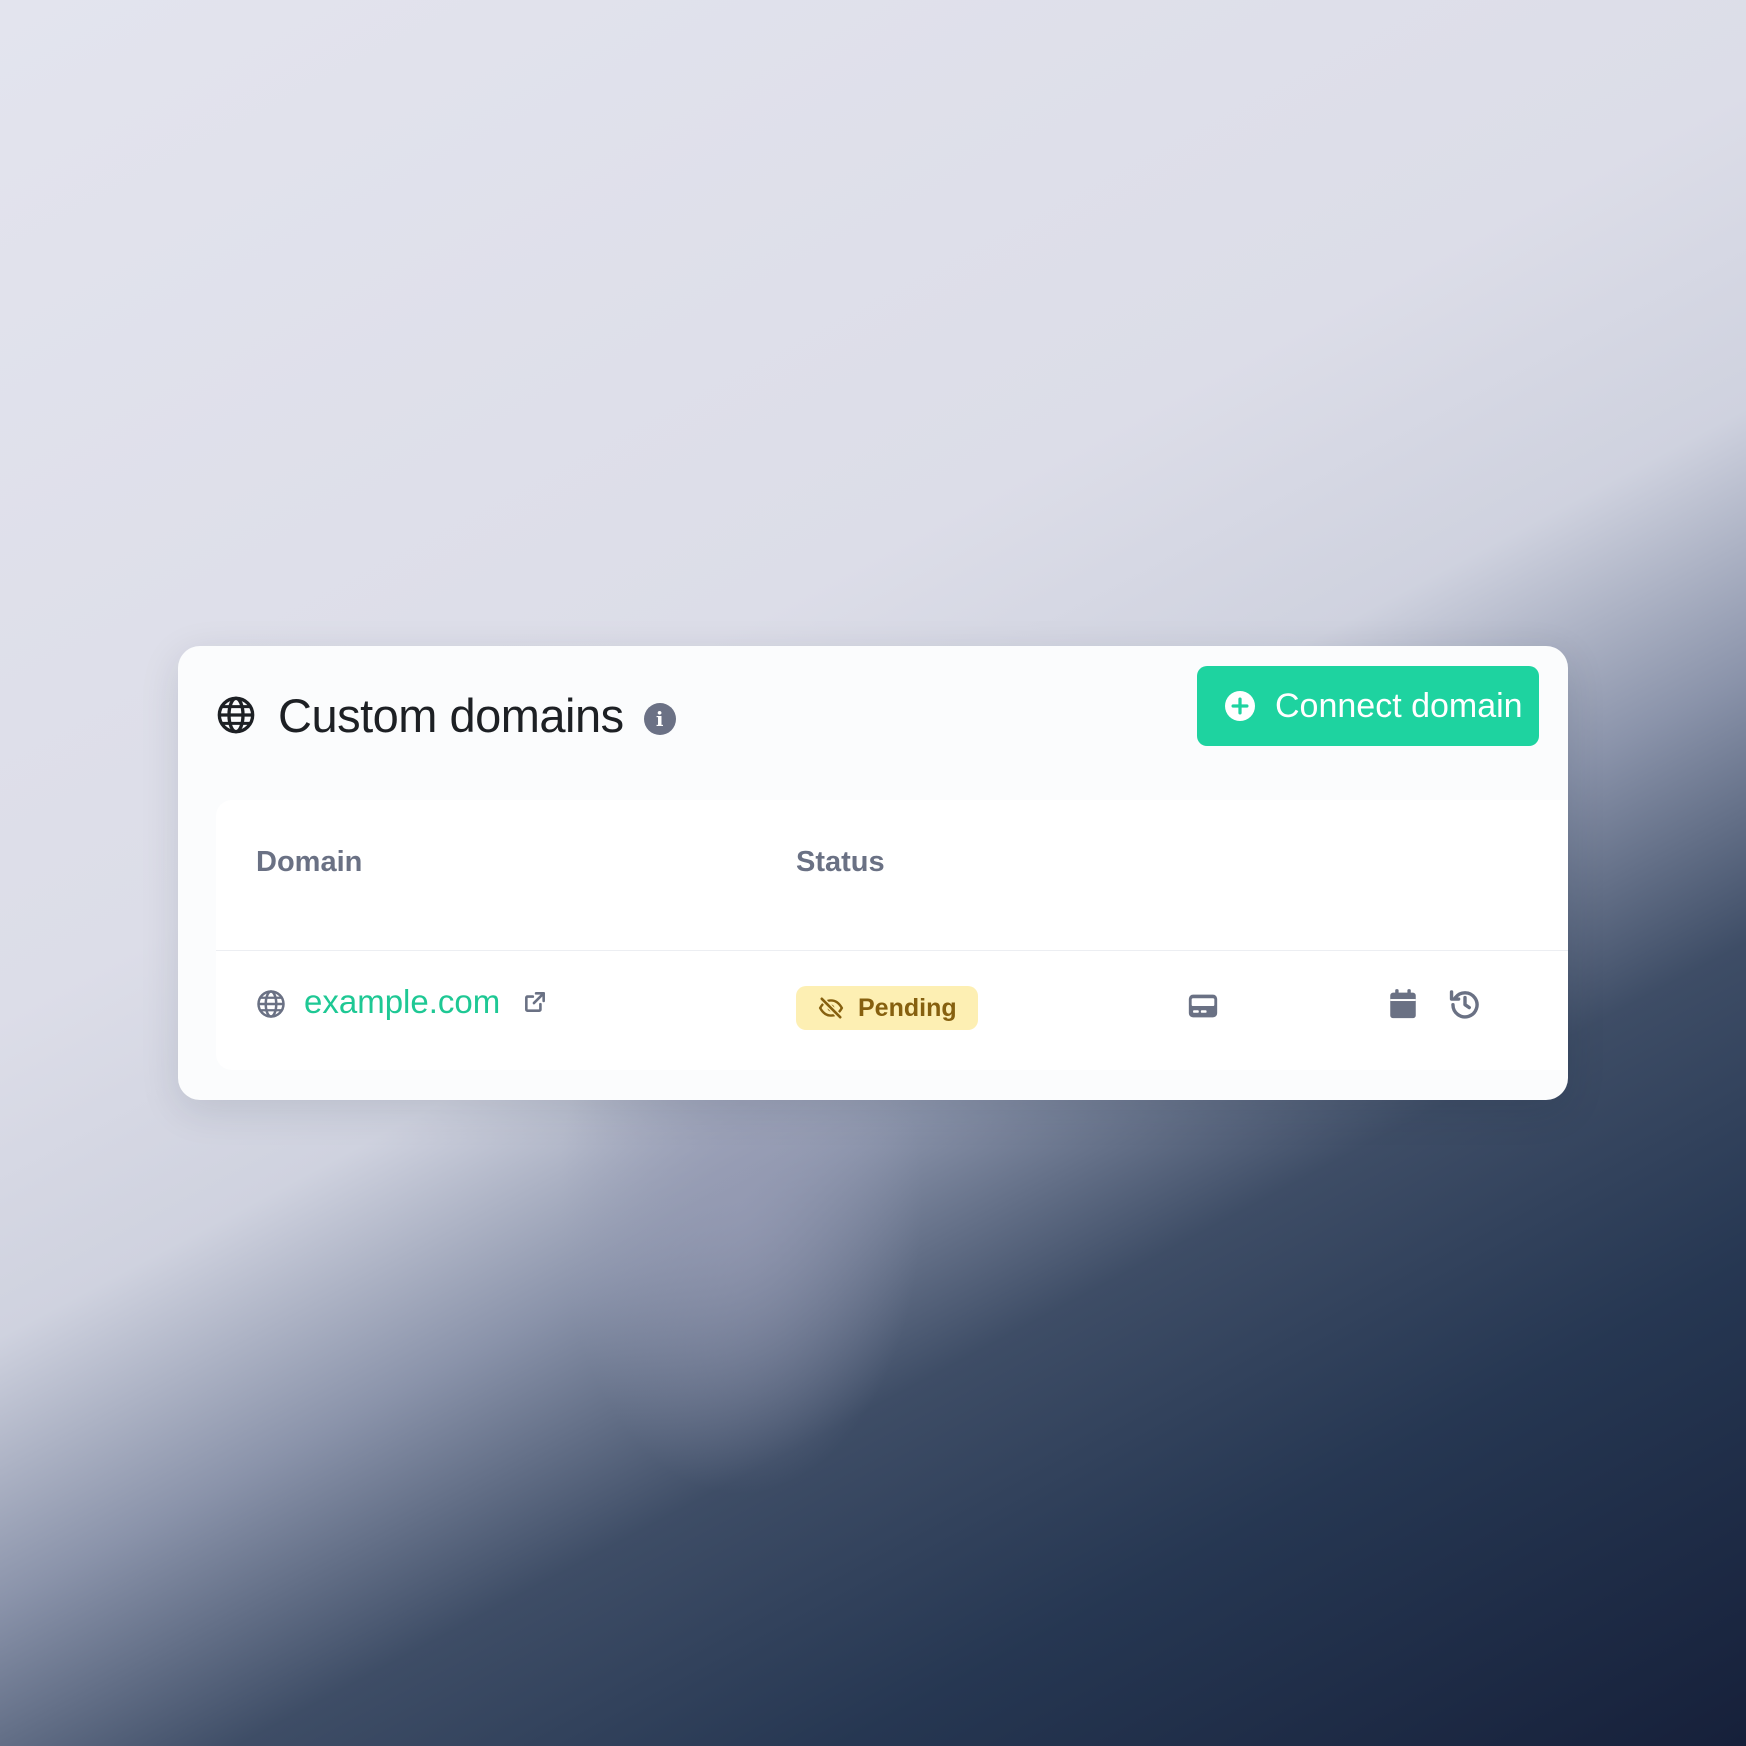  I want to click on domain-link: example.com, so click(402, 1002).